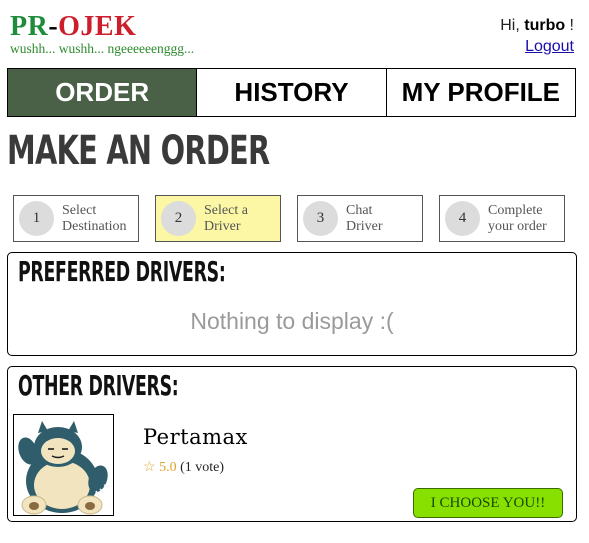  What do you see at coordinates (122, 271) in the screenshot?
I see `preferred-drivers-title: PREFERRED DRIVERS:` at bounding box center [122, 271].